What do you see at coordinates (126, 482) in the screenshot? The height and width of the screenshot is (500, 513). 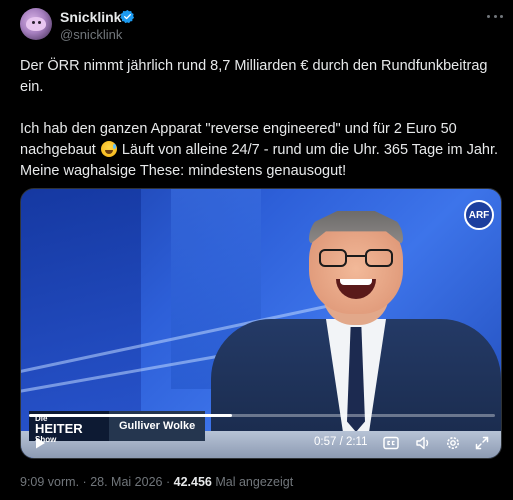 I see `tweet-date: 28. Mai 2026` at bounding box center [126, 482].